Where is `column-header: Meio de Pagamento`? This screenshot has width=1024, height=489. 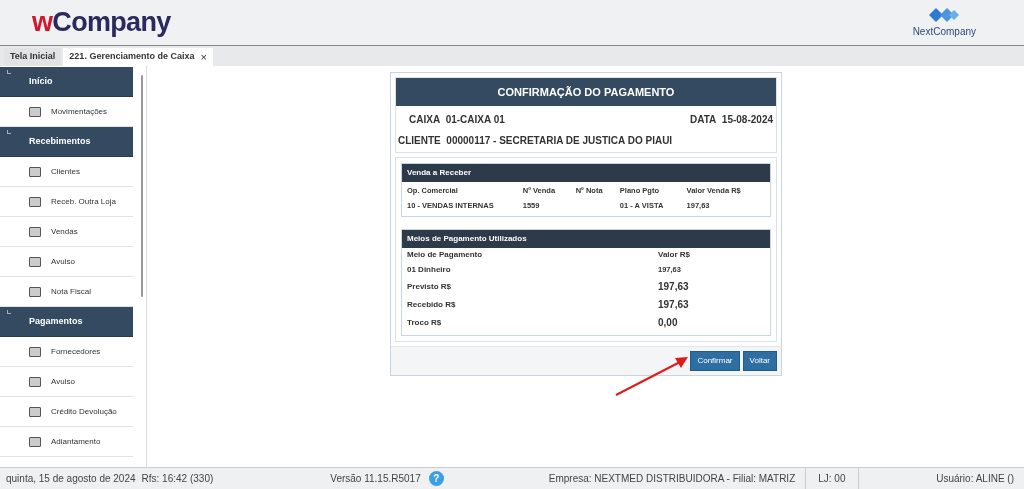
column-header: Meio de Pagamento is located at coordinates (445, 255).